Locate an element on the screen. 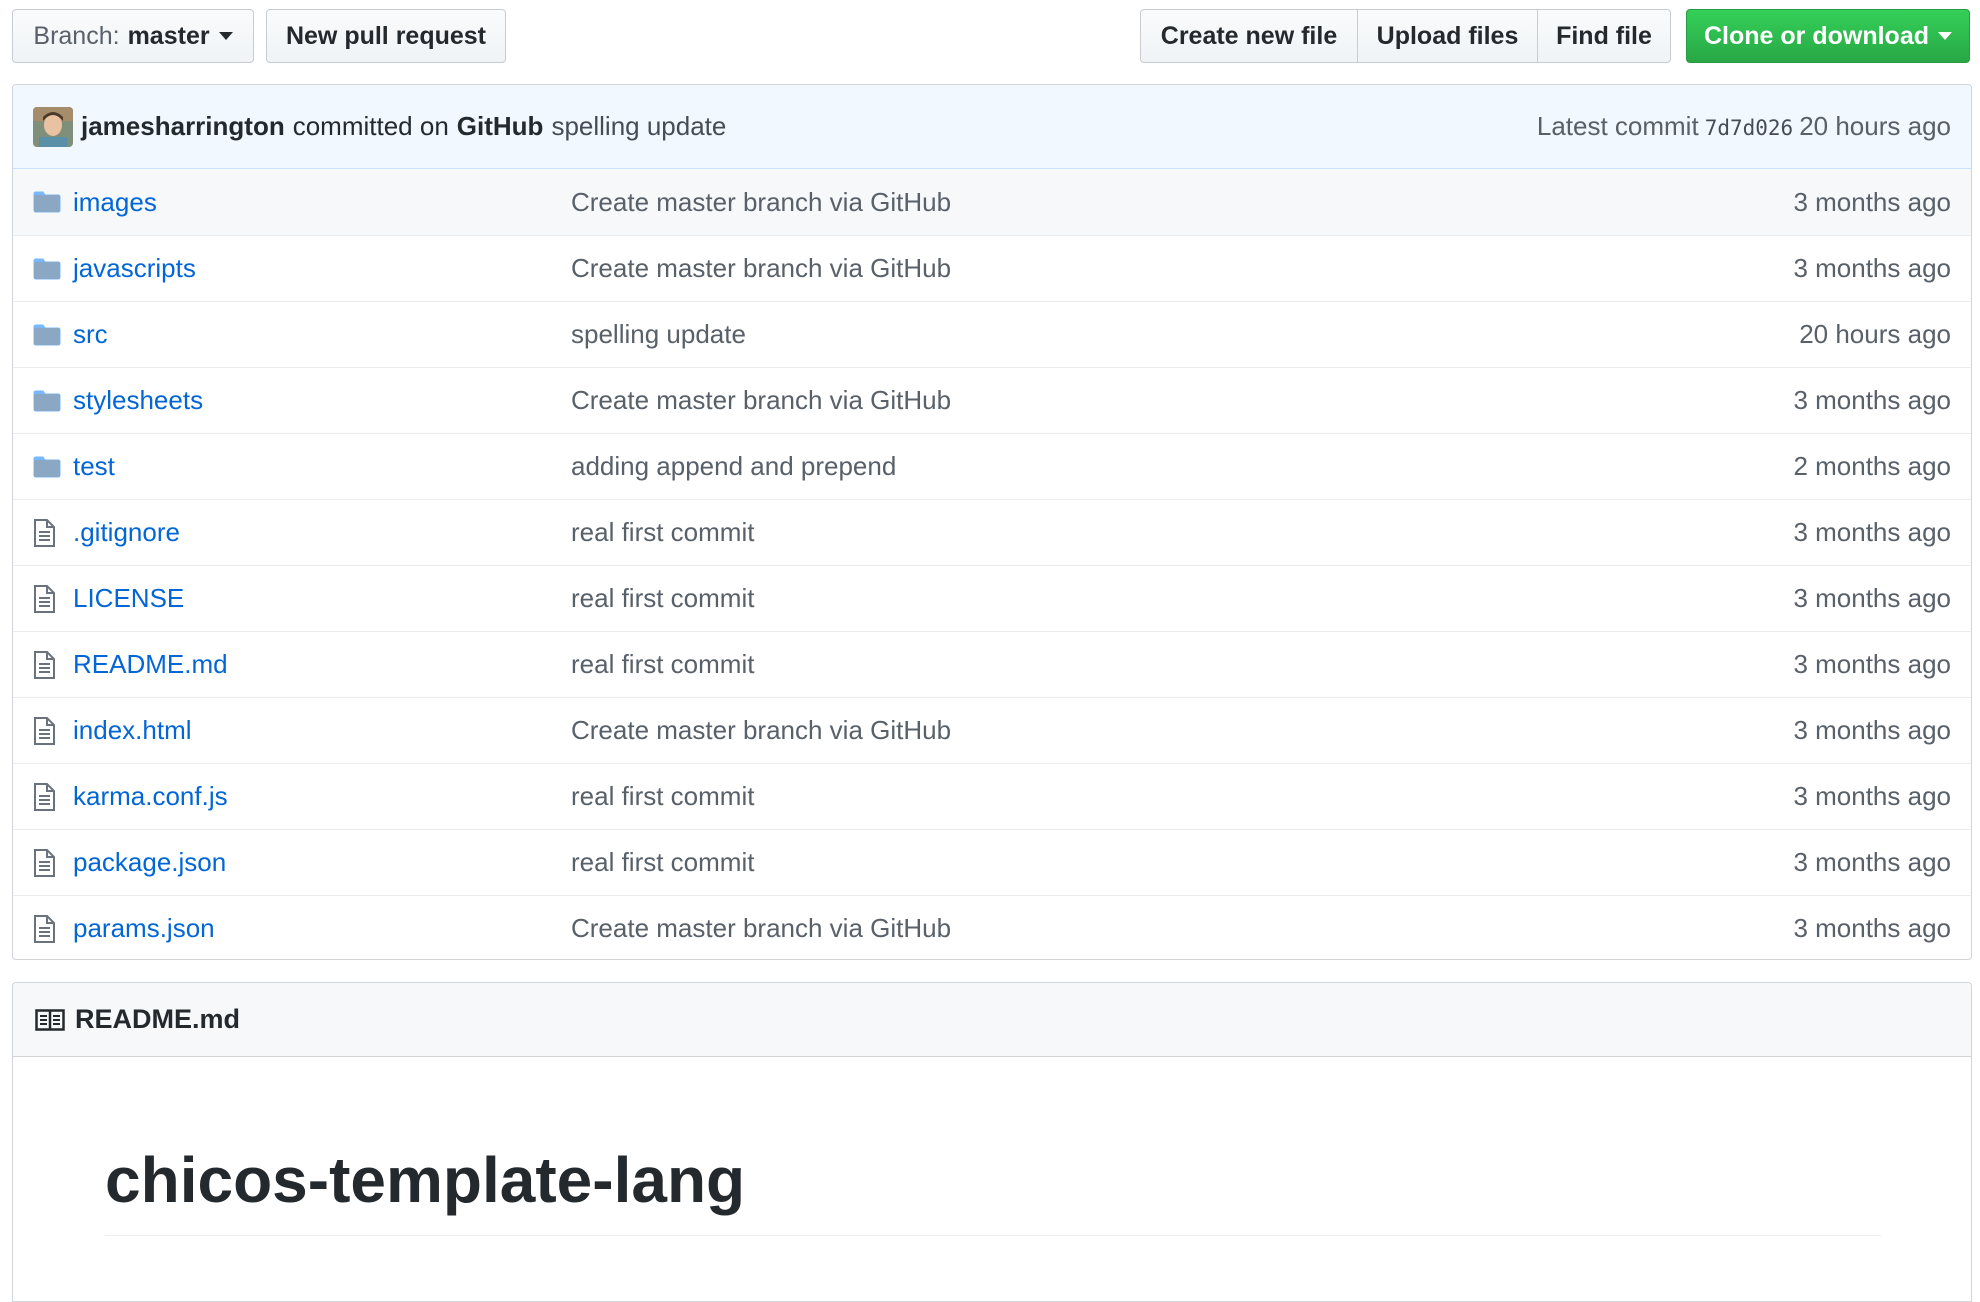  file-commit-age: 2 months ago is located at coordinates (1872, 466).